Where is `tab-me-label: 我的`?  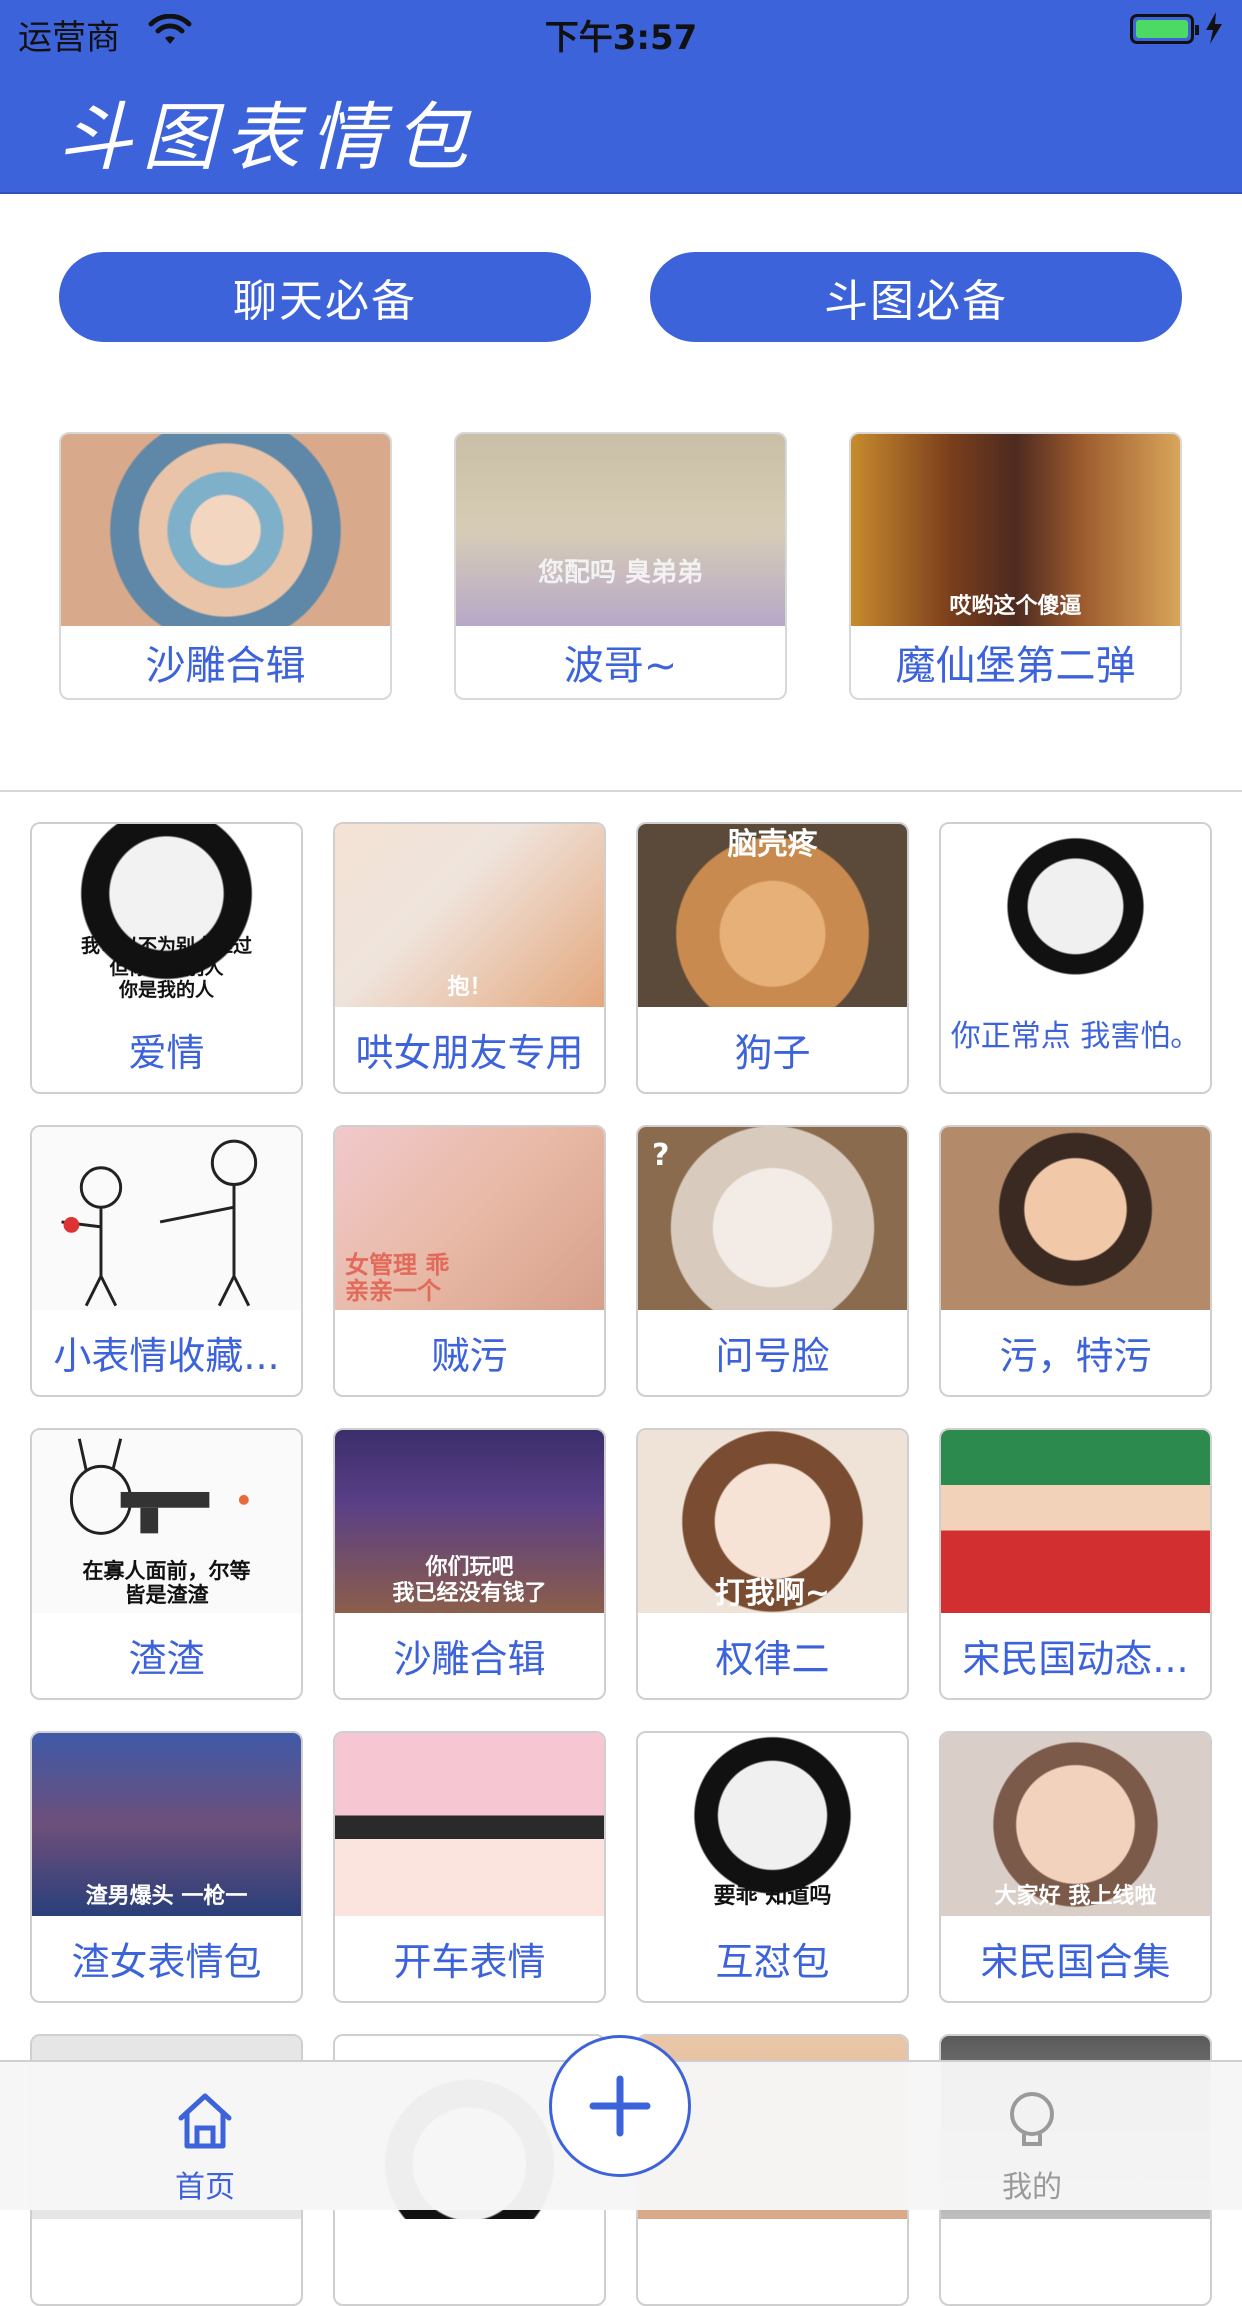
tab-me-label: 我的 is located at coordinates (1032, 2187).